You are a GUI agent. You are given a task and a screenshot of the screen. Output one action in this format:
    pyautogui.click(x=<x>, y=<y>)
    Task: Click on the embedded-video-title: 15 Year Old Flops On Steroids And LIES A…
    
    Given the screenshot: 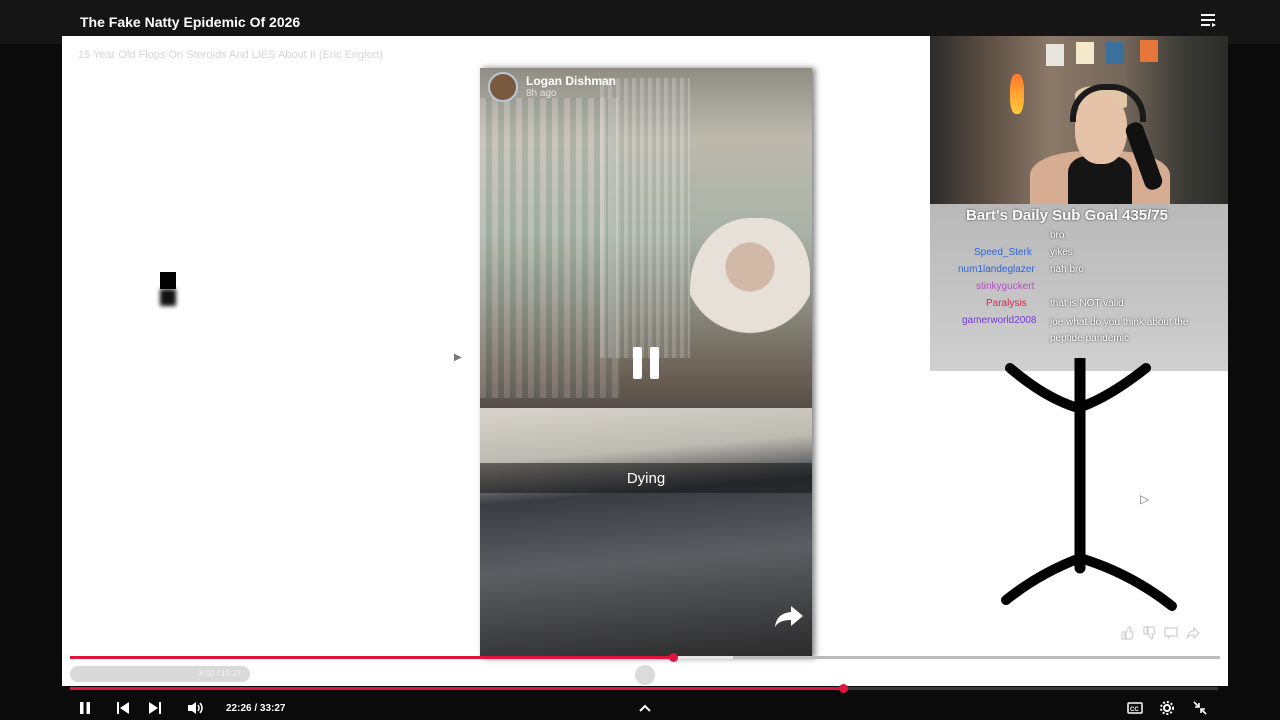 What is the action you would take?
    pyautogui.click(x=231, y=55)
    